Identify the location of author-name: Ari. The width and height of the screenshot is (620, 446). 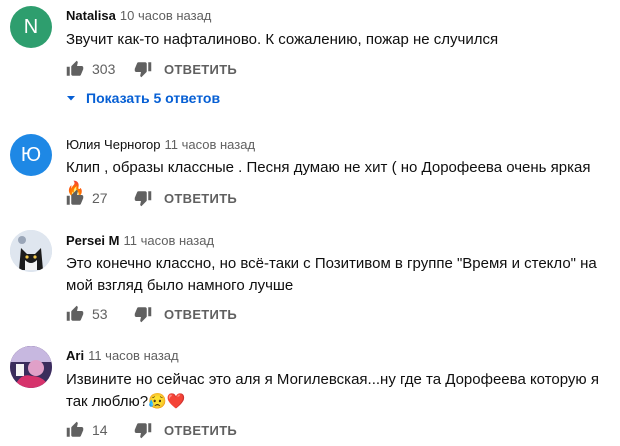
(75, 355).